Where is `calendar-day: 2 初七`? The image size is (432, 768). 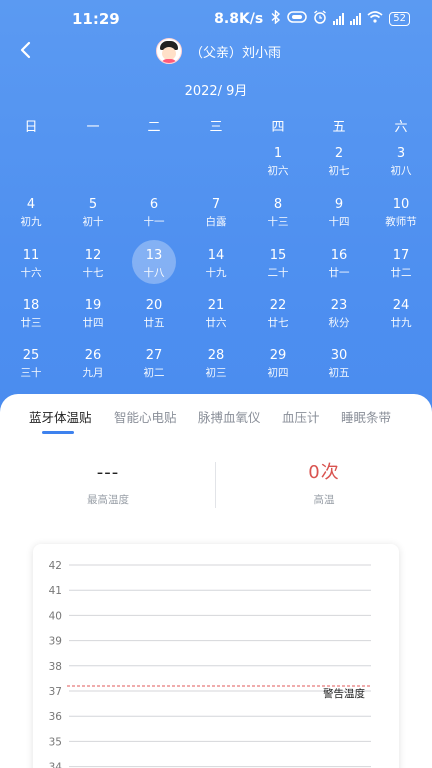 calendar-day: 2 初七 is located at coordinates (339, 168).